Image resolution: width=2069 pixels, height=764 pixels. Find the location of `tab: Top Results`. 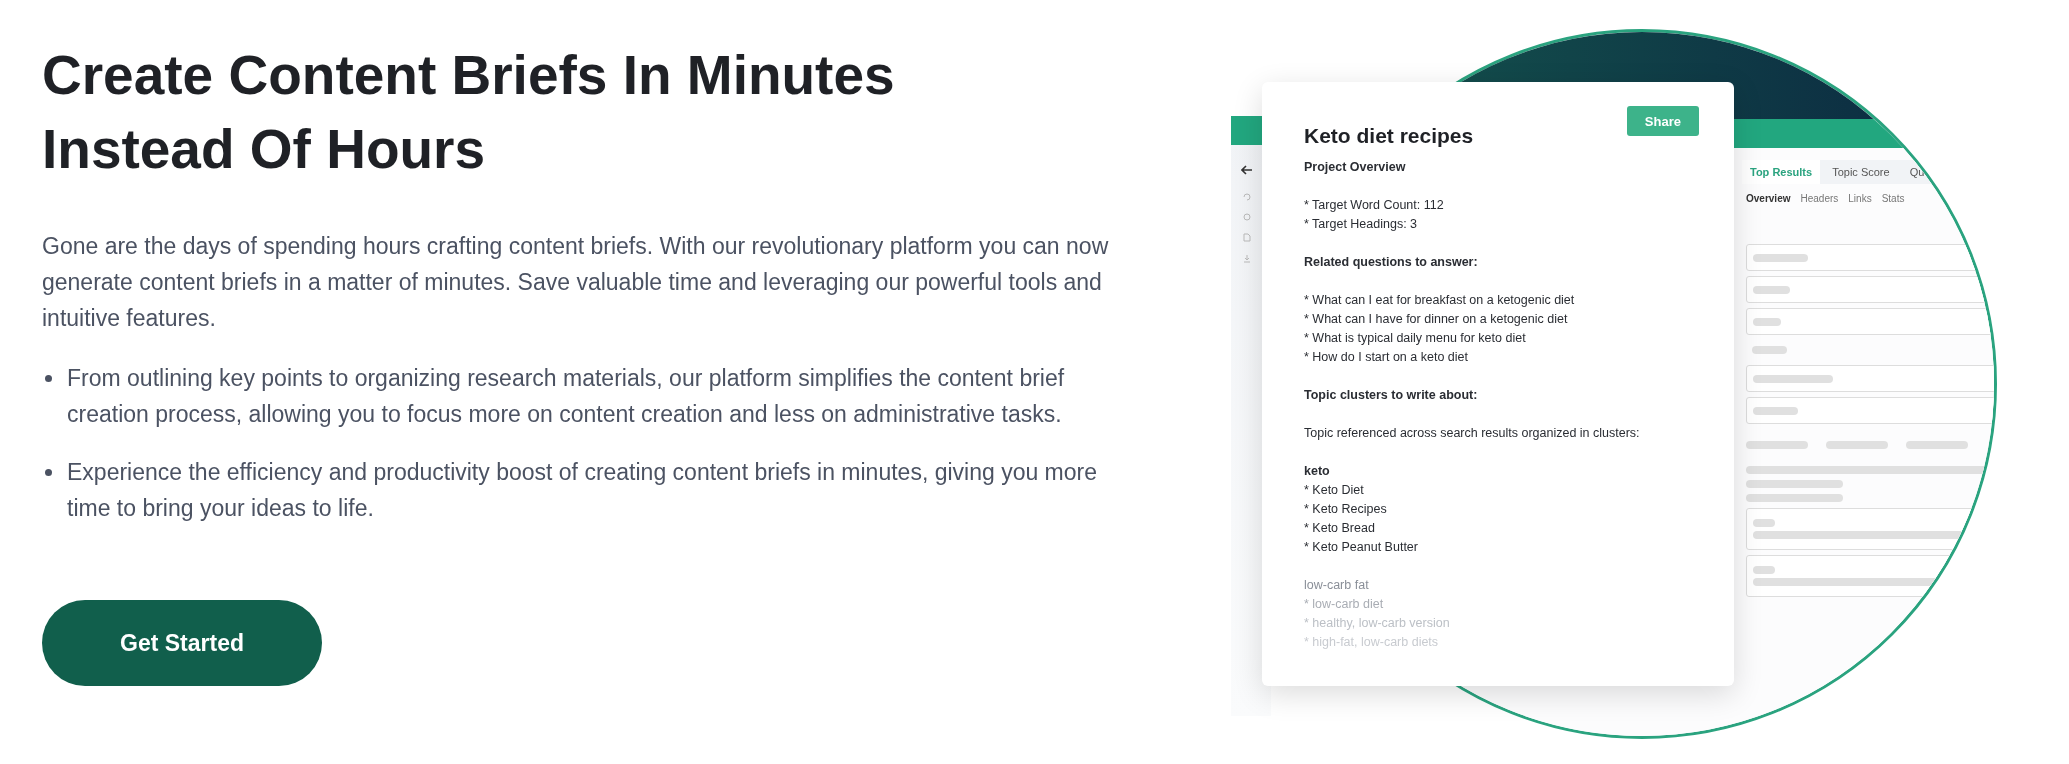

tab: Top Results is located at coordinates (1781, 172).